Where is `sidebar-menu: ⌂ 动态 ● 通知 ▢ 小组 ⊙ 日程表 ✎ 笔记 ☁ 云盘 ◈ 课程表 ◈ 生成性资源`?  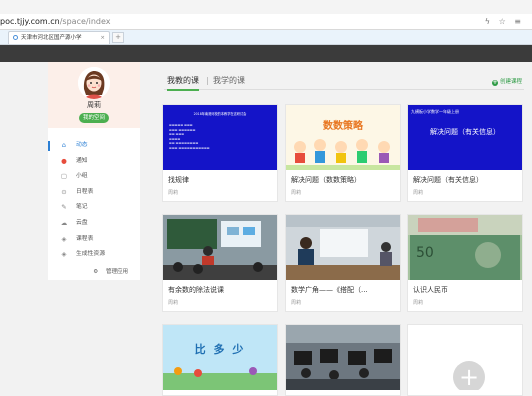 sidebar-menu: ⌂ 动态 ● 通知 ▢ 小组 ⊙ 日程表 ✎ 笔记 ☁ 云盘 ◈ 课程表 ◈ 生成性资源 is located at coordinates (94, 200).